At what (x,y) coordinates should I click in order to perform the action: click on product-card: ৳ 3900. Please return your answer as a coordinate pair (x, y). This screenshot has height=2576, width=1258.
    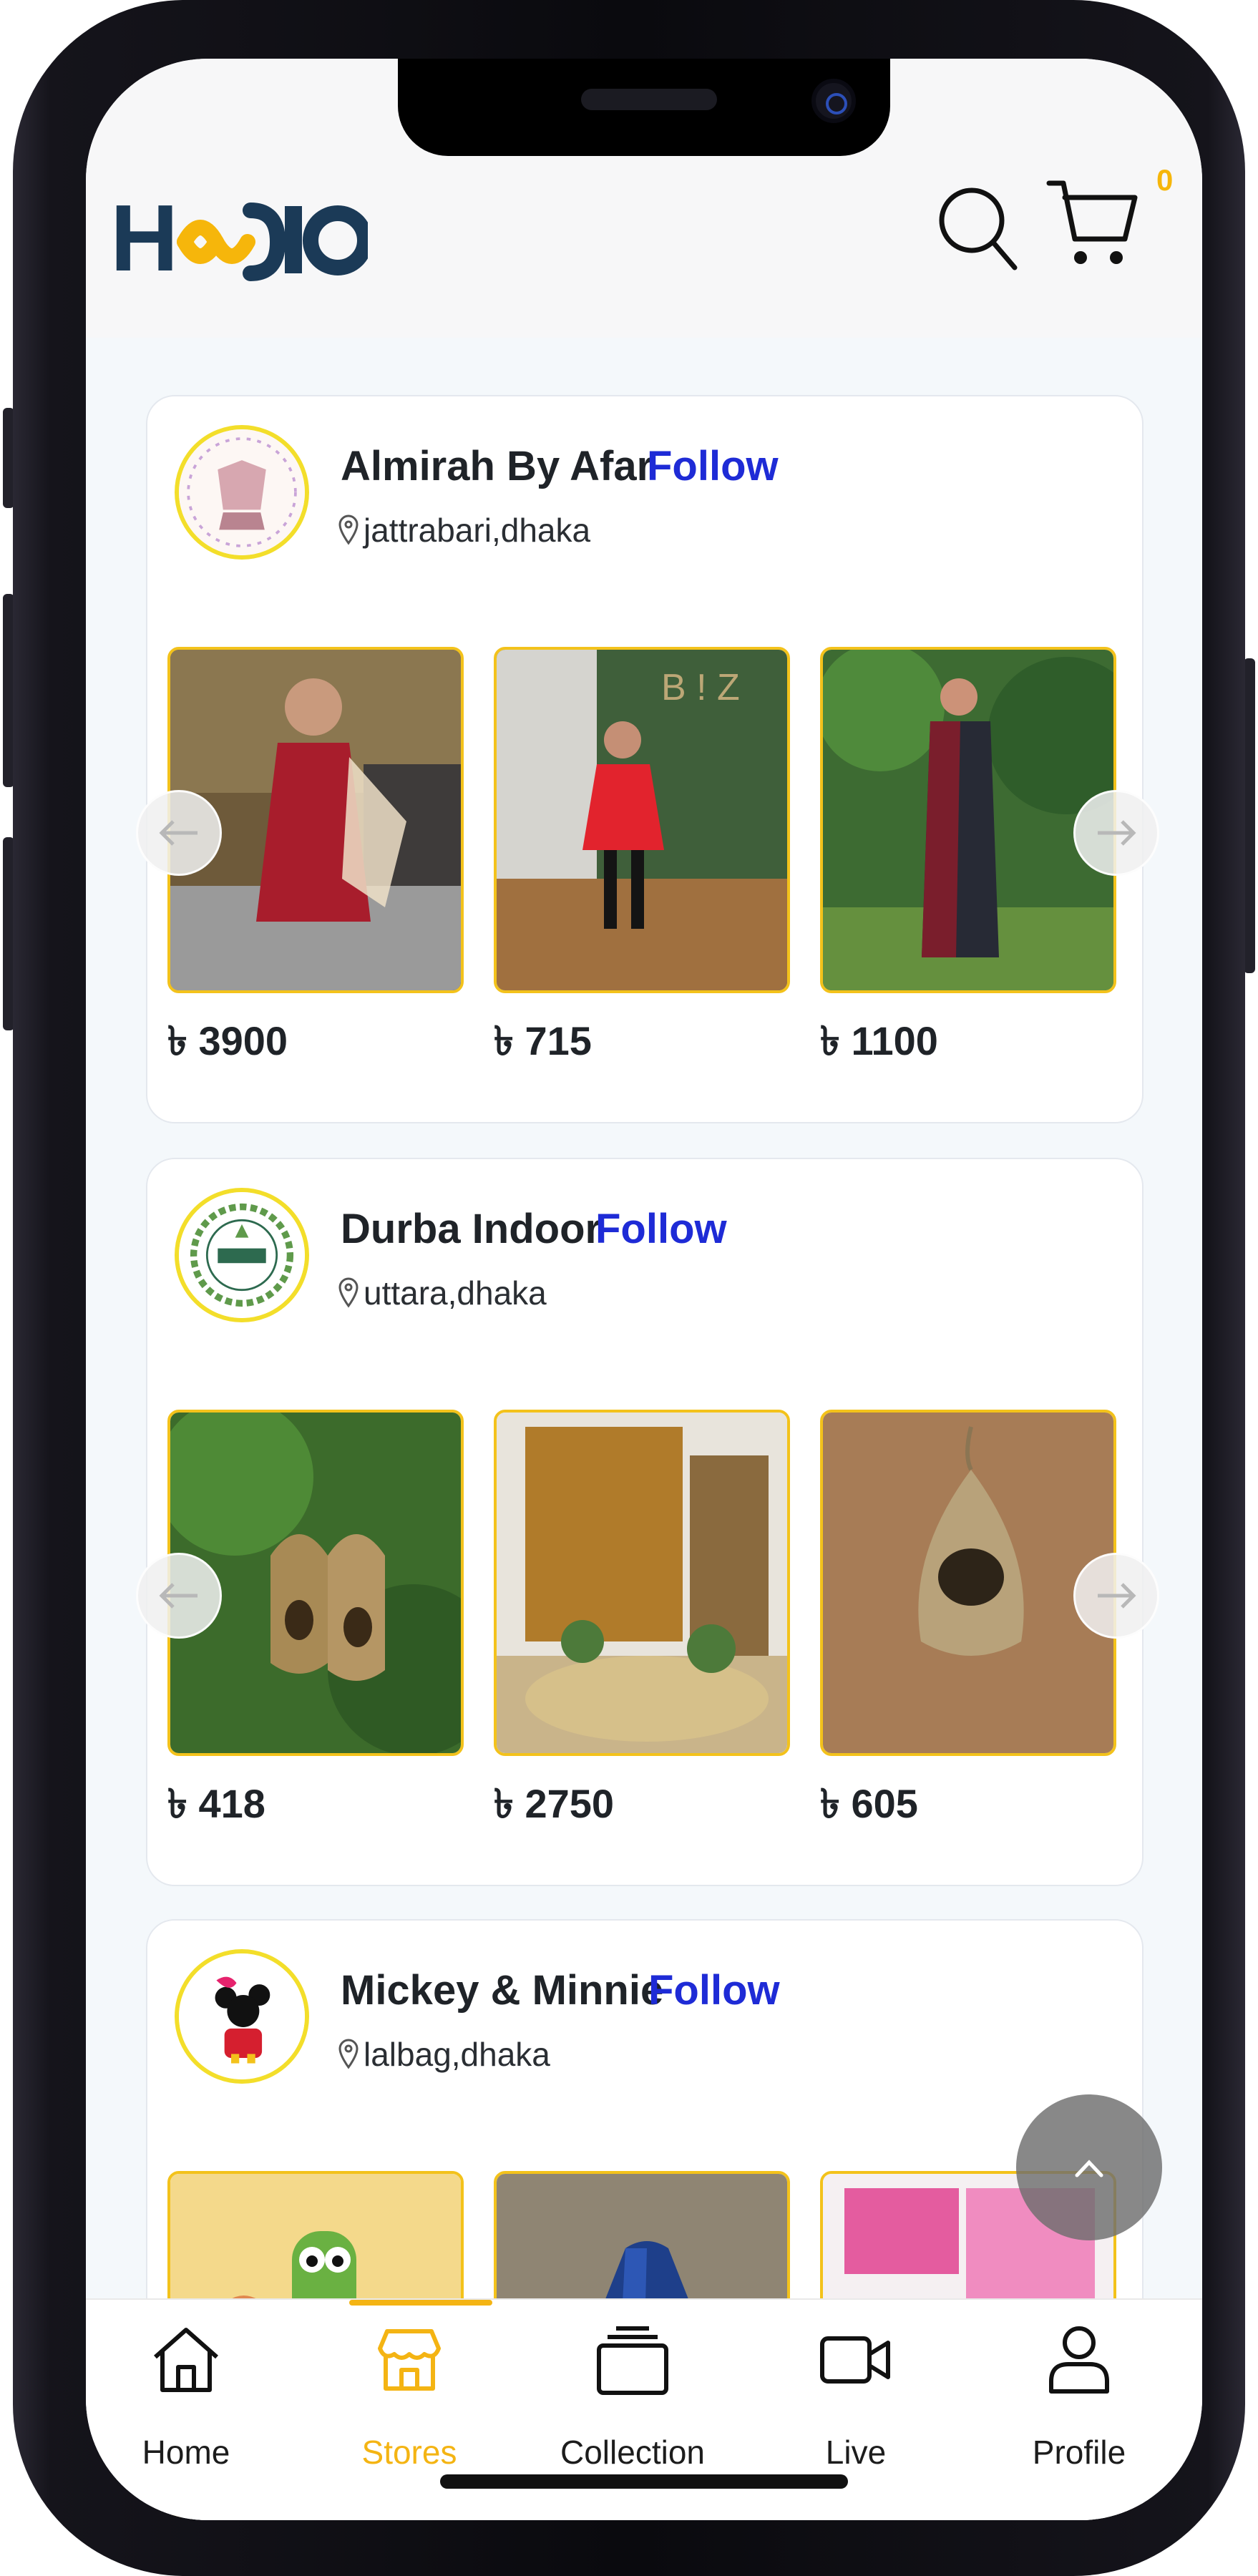
    Looking at the image, I should click on (315, 862).